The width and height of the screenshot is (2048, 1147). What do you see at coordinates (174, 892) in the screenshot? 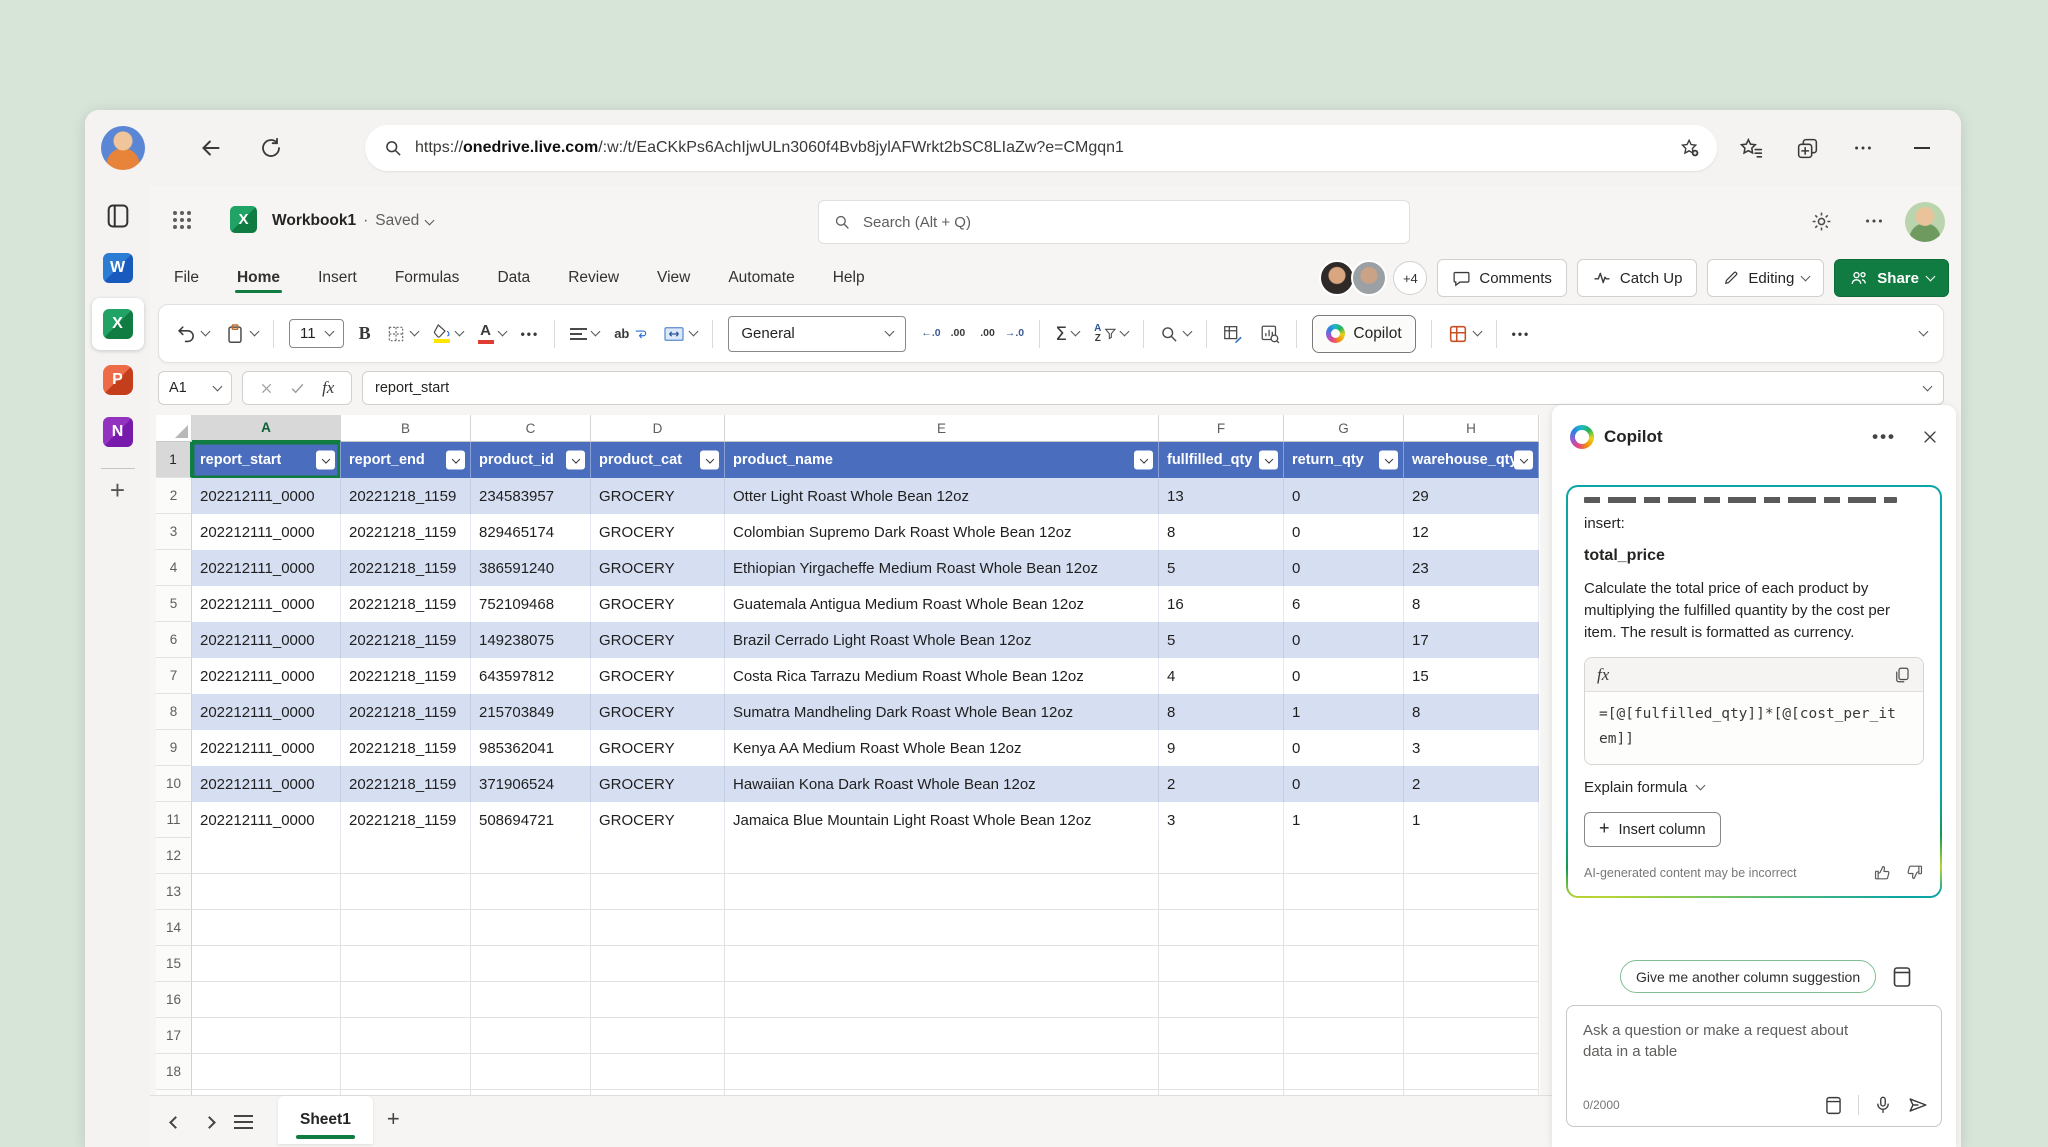
I see `row-number: 13` at bounding box center [174, 892].